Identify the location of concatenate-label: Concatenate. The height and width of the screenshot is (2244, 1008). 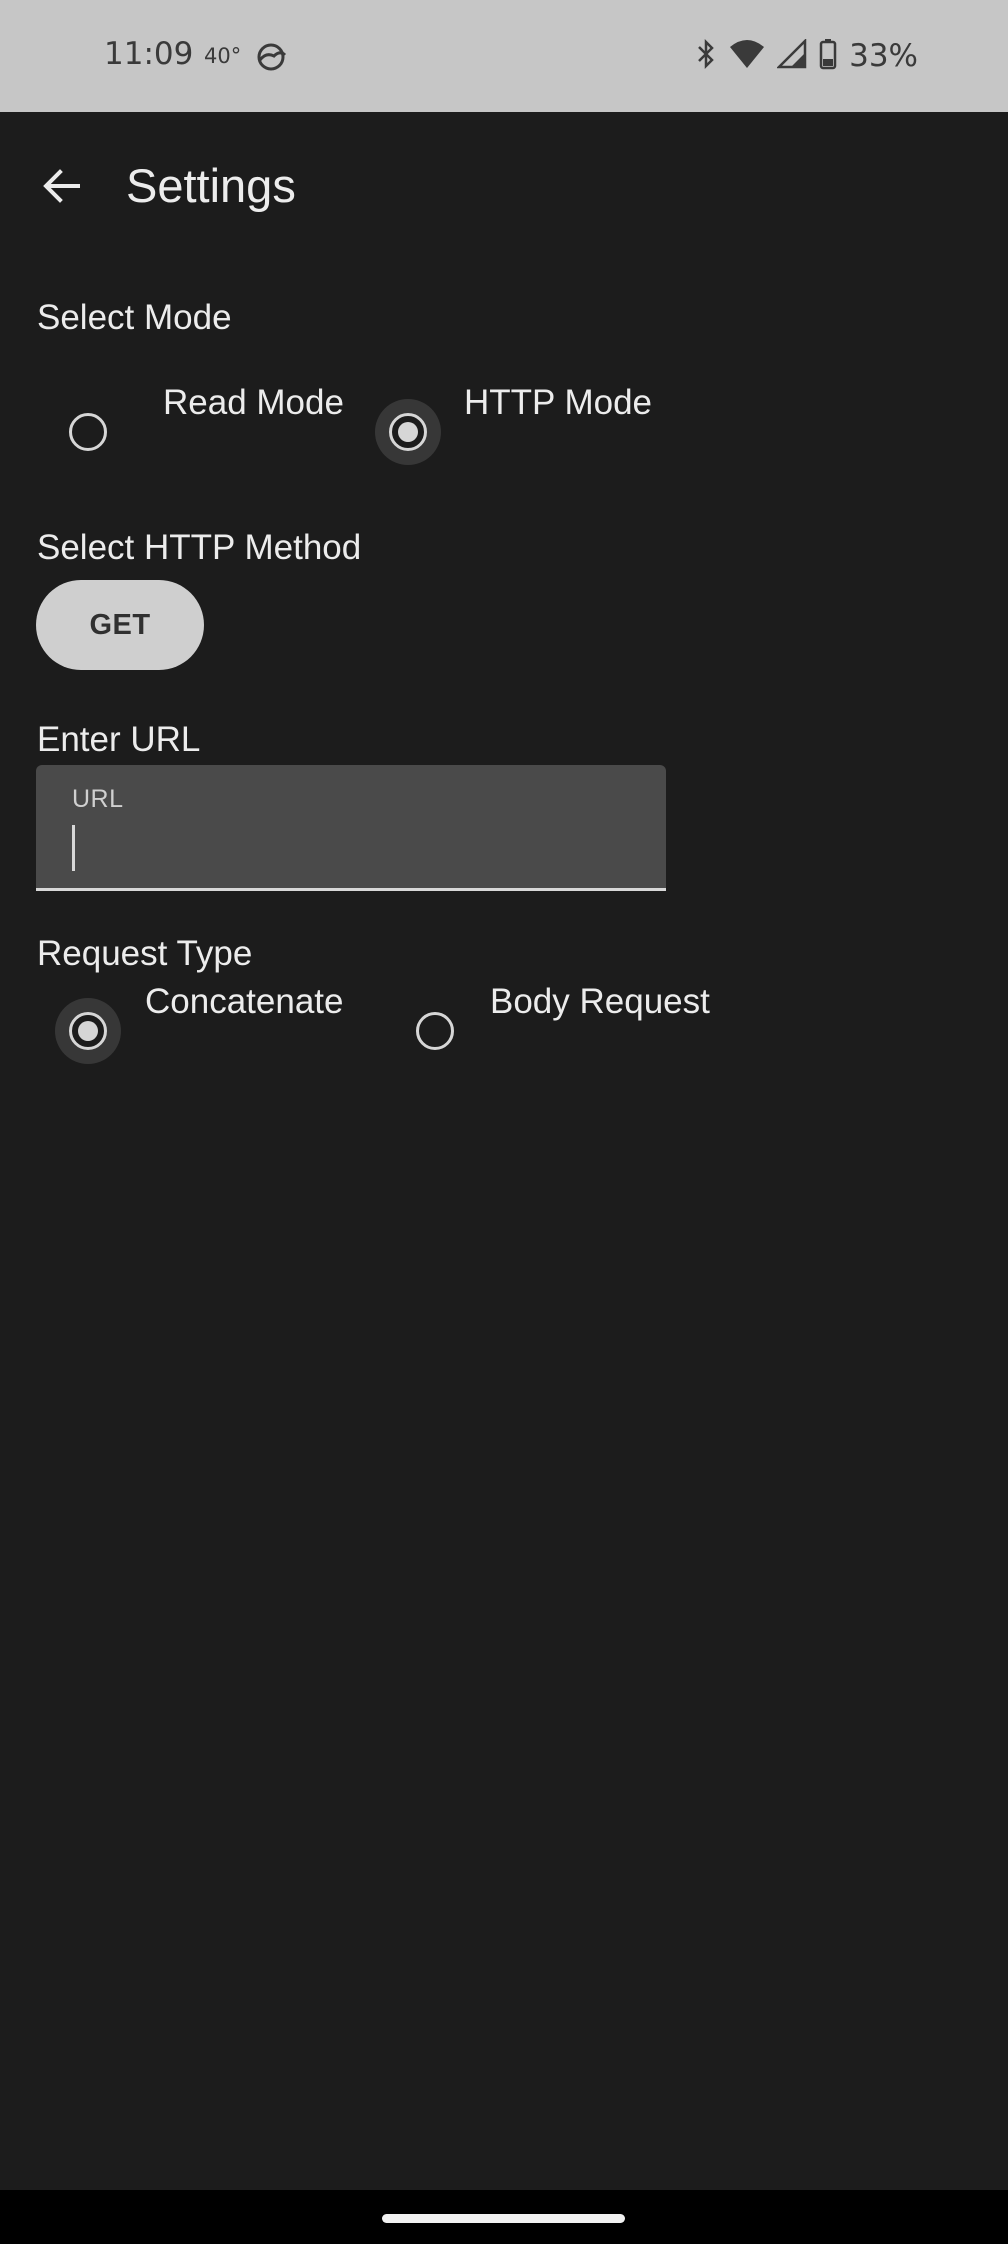
(244, 1002).